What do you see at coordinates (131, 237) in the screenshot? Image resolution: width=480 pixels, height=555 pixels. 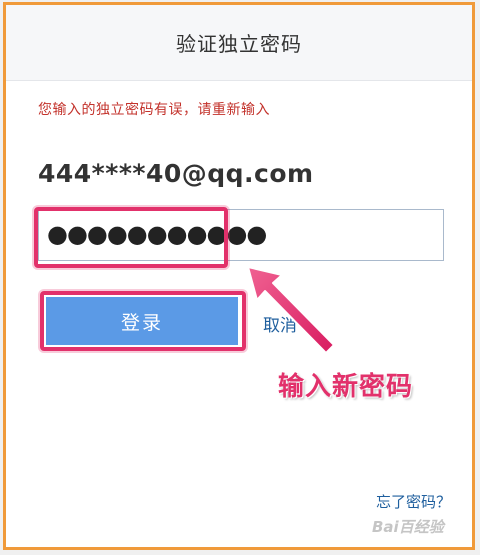 I see `password-highlight-box` at bounding box center [131, 237].